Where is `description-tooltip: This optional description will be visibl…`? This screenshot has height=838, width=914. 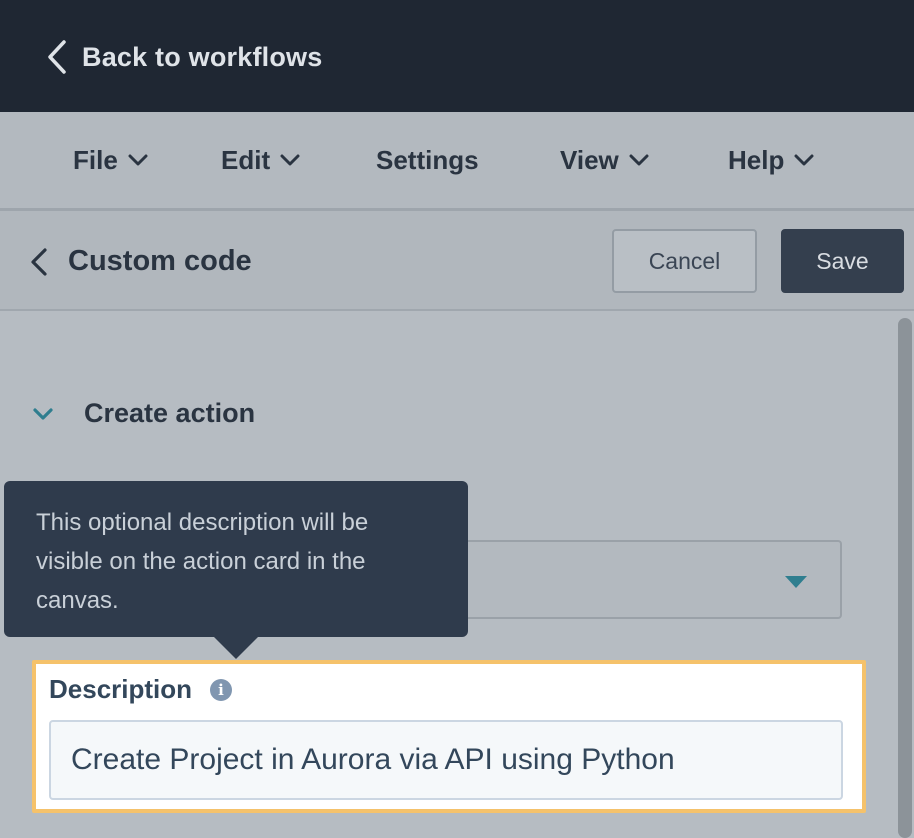 description-tooltip: This optional description will be visibl… is located at coordinates (236, 559).